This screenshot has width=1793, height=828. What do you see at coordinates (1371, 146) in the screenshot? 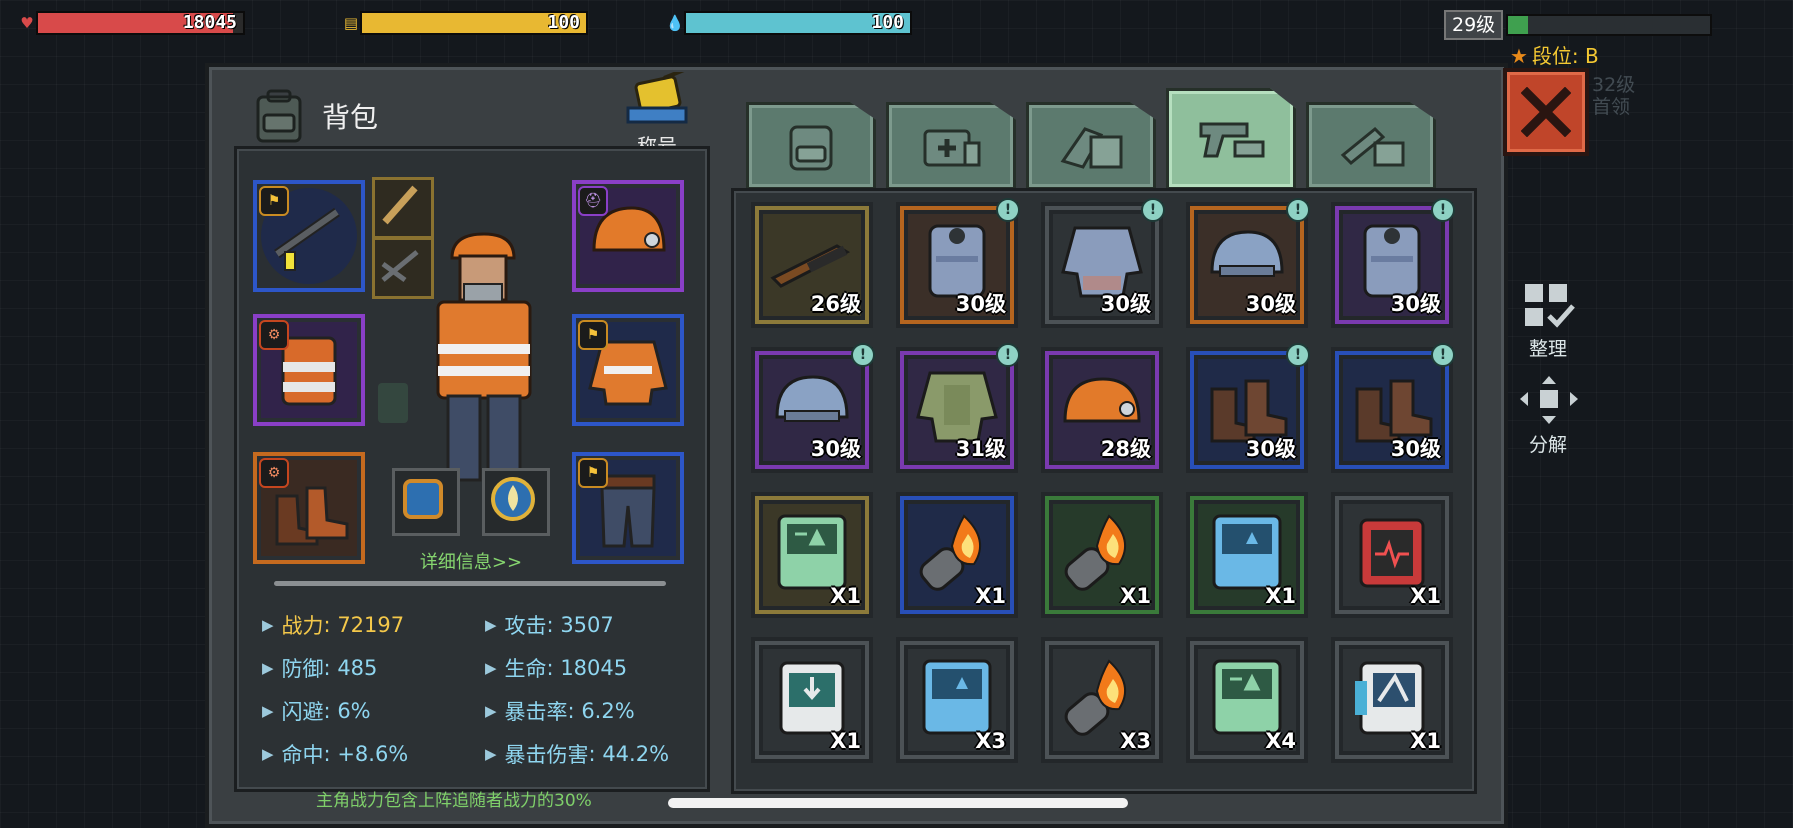
I see `tab-tools` at bounding box center [1371, 146].